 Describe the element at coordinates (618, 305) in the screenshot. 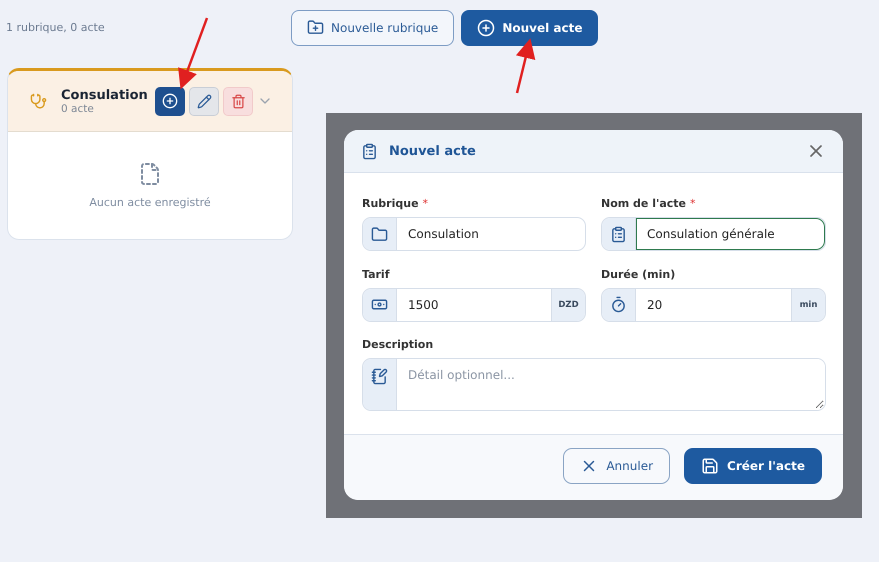

I see `stopwatch-icon` at that location.